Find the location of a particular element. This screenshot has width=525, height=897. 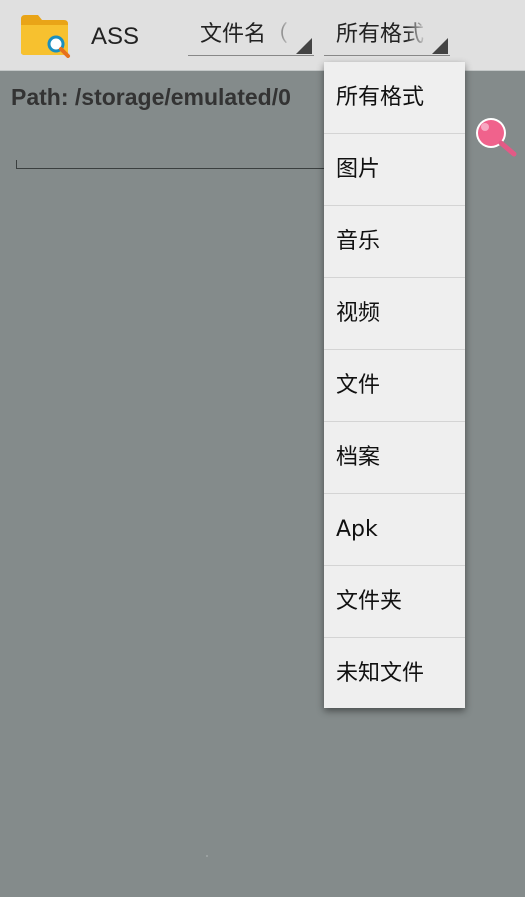

dropdown-item-apk: Apk is located at coordinates (394, 530).